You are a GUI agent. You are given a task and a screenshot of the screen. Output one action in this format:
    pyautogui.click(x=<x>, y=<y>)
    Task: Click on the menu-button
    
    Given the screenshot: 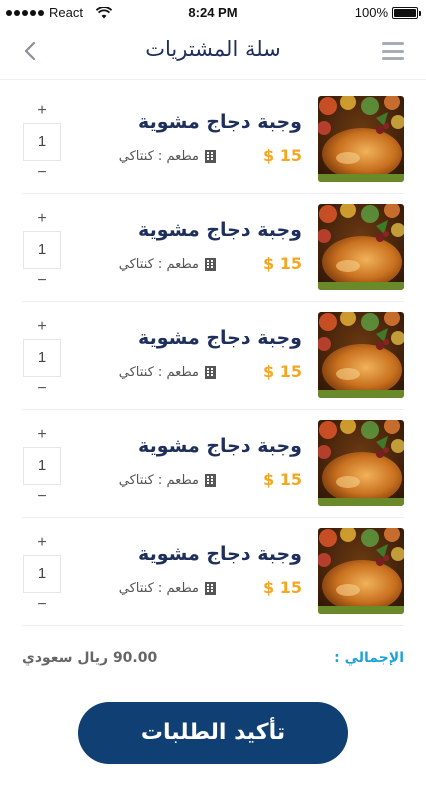 What is the action you would take?
    pyautogui.click(x=393, y=51)
    